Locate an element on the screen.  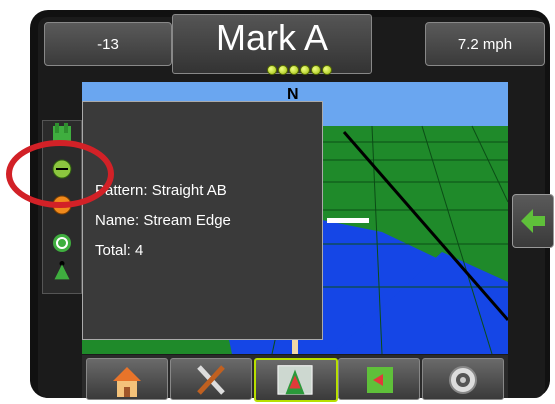
vehicle-icon is located at coordinates (62, 271).